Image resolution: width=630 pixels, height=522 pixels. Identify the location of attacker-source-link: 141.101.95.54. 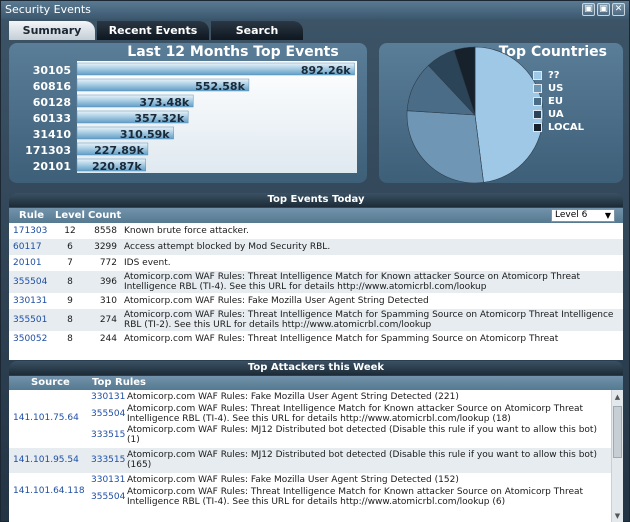
(46, 460).